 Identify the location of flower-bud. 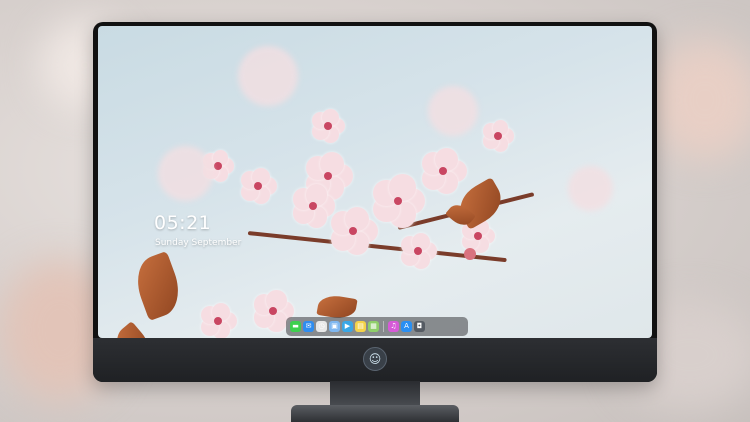
(470, 254).